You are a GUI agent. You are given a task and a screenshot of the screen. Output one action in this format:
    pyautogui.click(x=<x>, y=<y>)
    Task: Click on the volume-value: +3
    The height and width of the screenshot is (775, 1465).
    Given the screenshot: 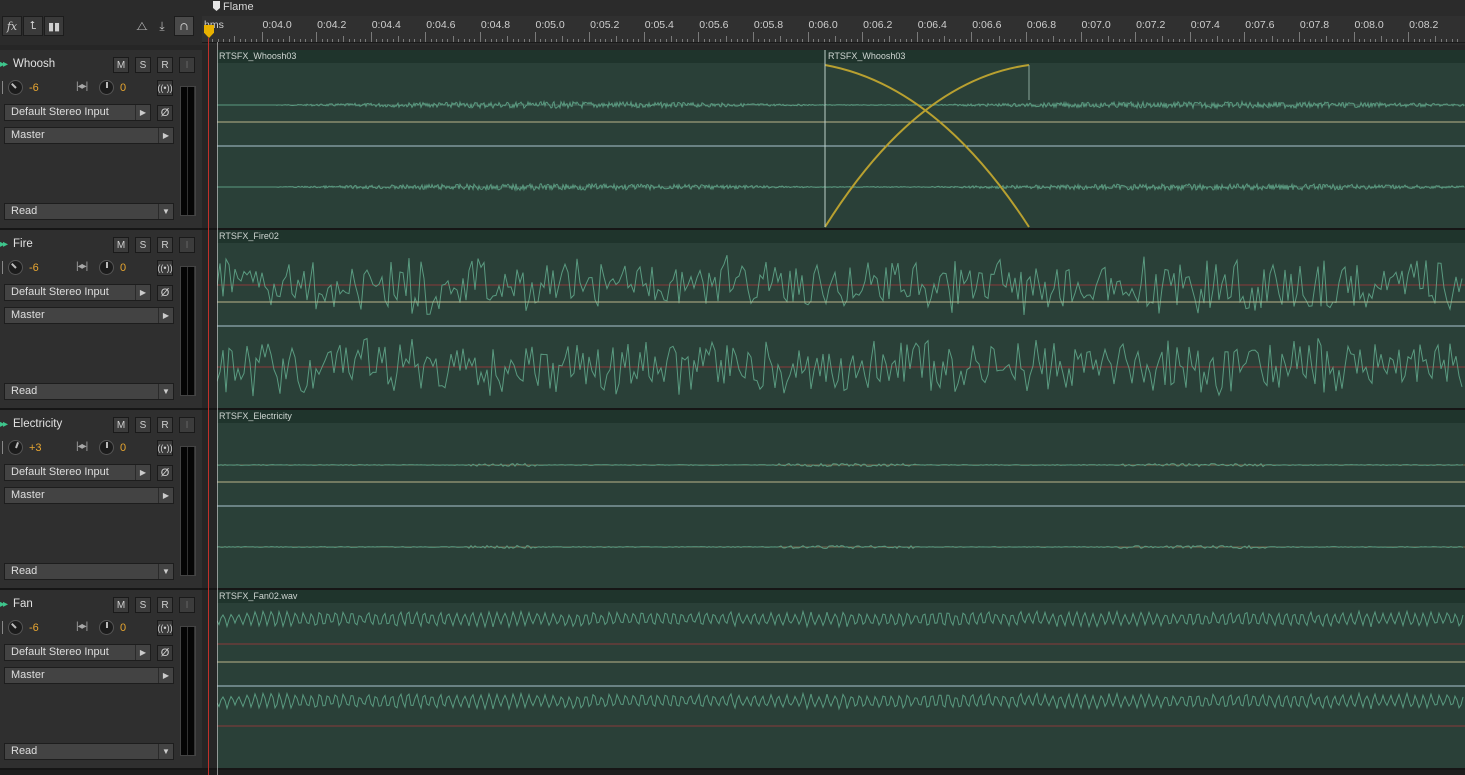 What is the action you would take?
    pyautogui.click(x=35, y=448)
    